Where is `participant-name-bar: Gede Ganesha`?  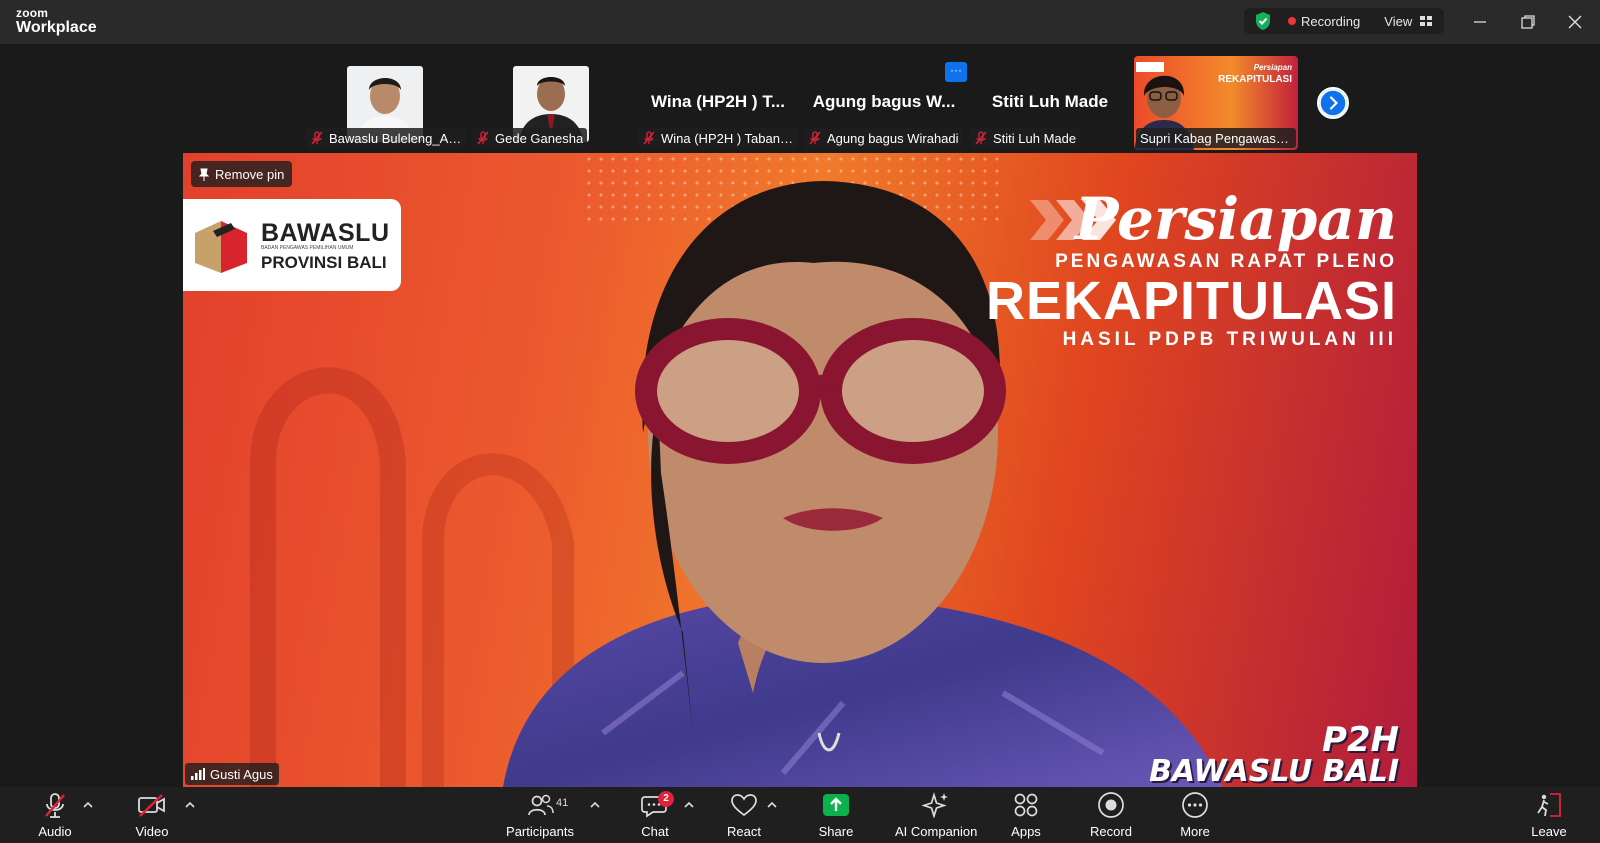 participant-name-bar: Gede Ganesha is located at coordinates (530, 138).